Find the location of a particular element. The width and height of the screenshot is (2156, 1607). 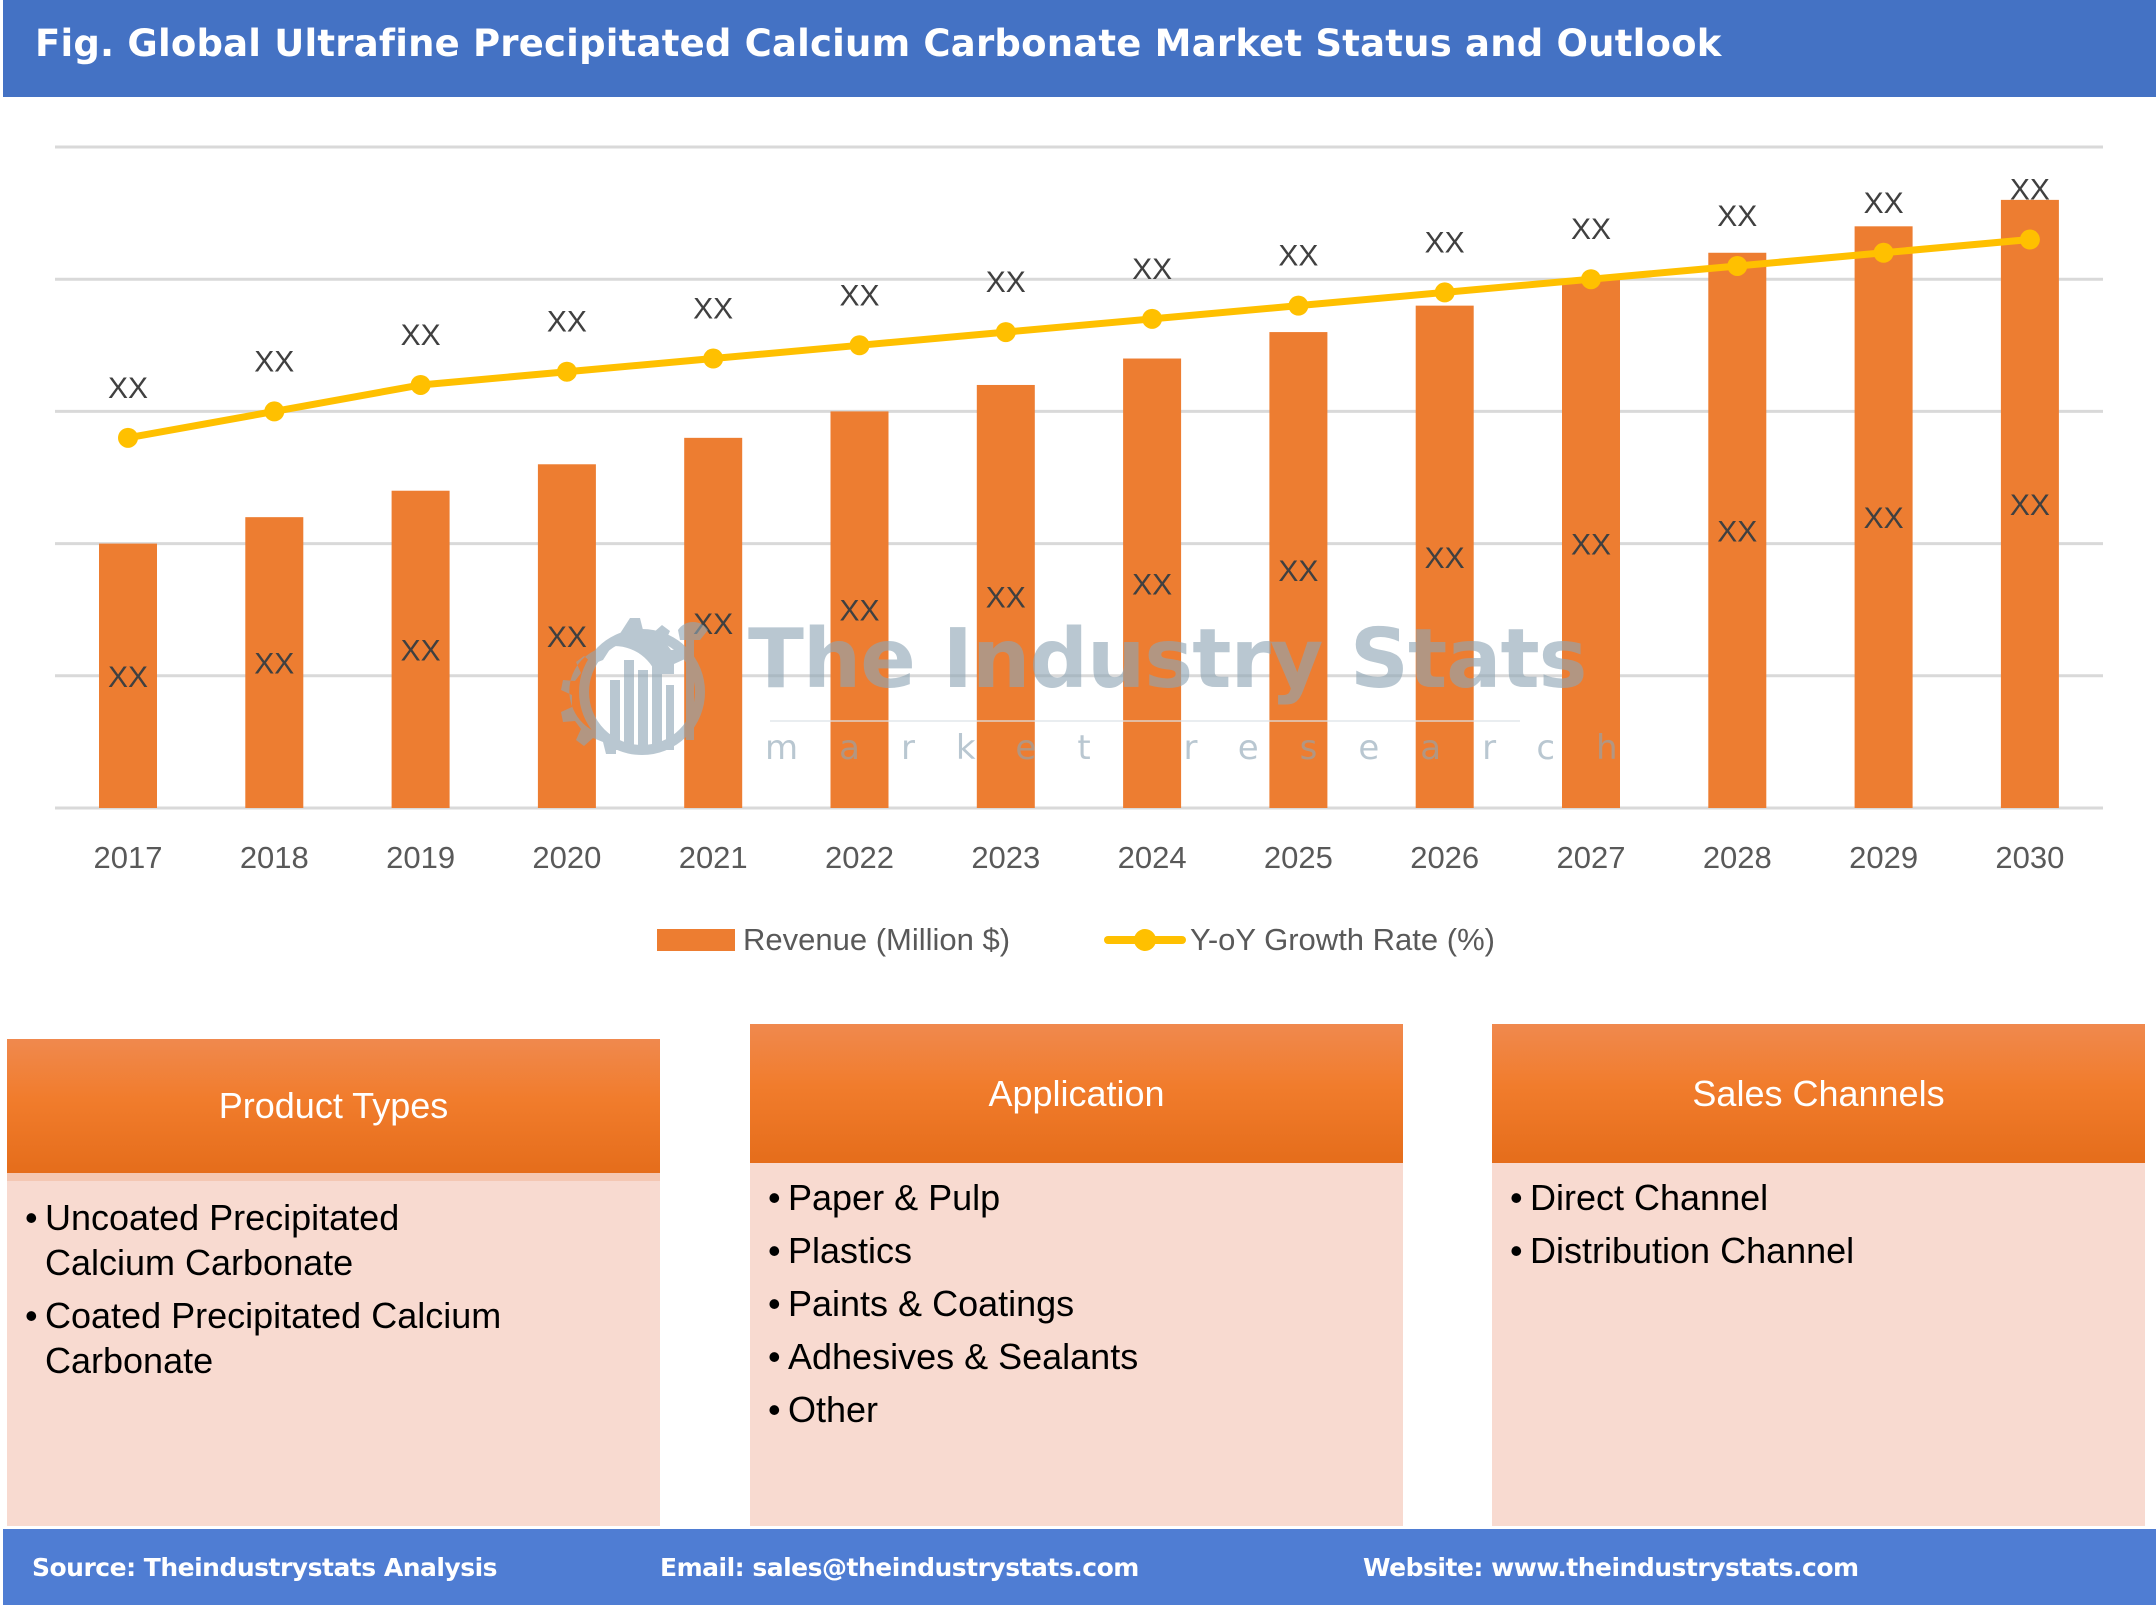

panel-title: Application is located at coordinates (1076, 1093).